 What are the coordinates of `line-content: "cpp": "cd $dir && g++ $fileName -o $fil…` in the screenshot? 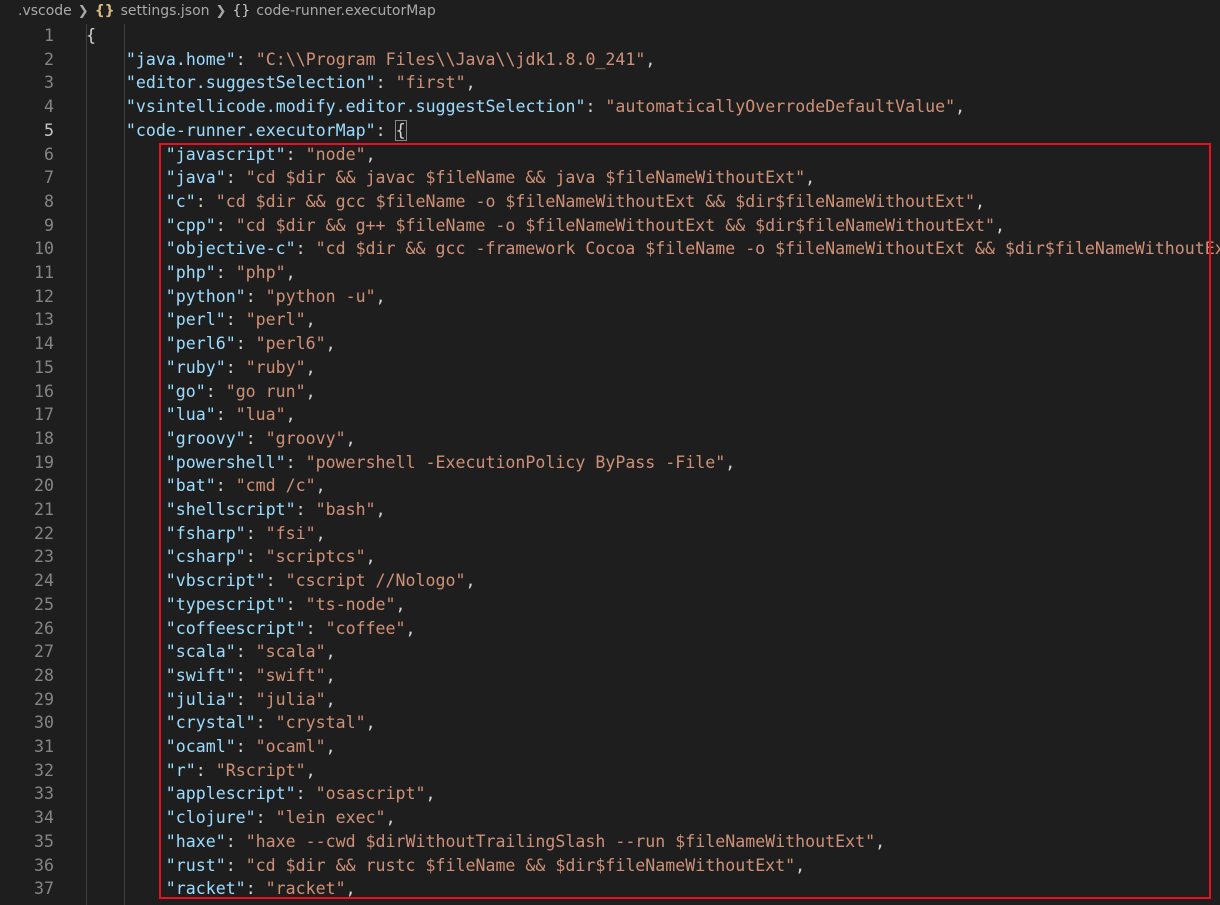 It's located at (585, 226).